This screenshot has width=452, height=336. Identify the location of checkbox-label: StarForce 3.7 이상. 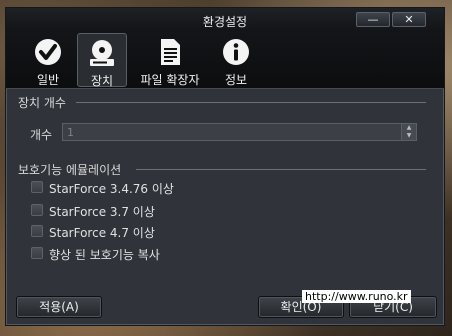
(102, 212).